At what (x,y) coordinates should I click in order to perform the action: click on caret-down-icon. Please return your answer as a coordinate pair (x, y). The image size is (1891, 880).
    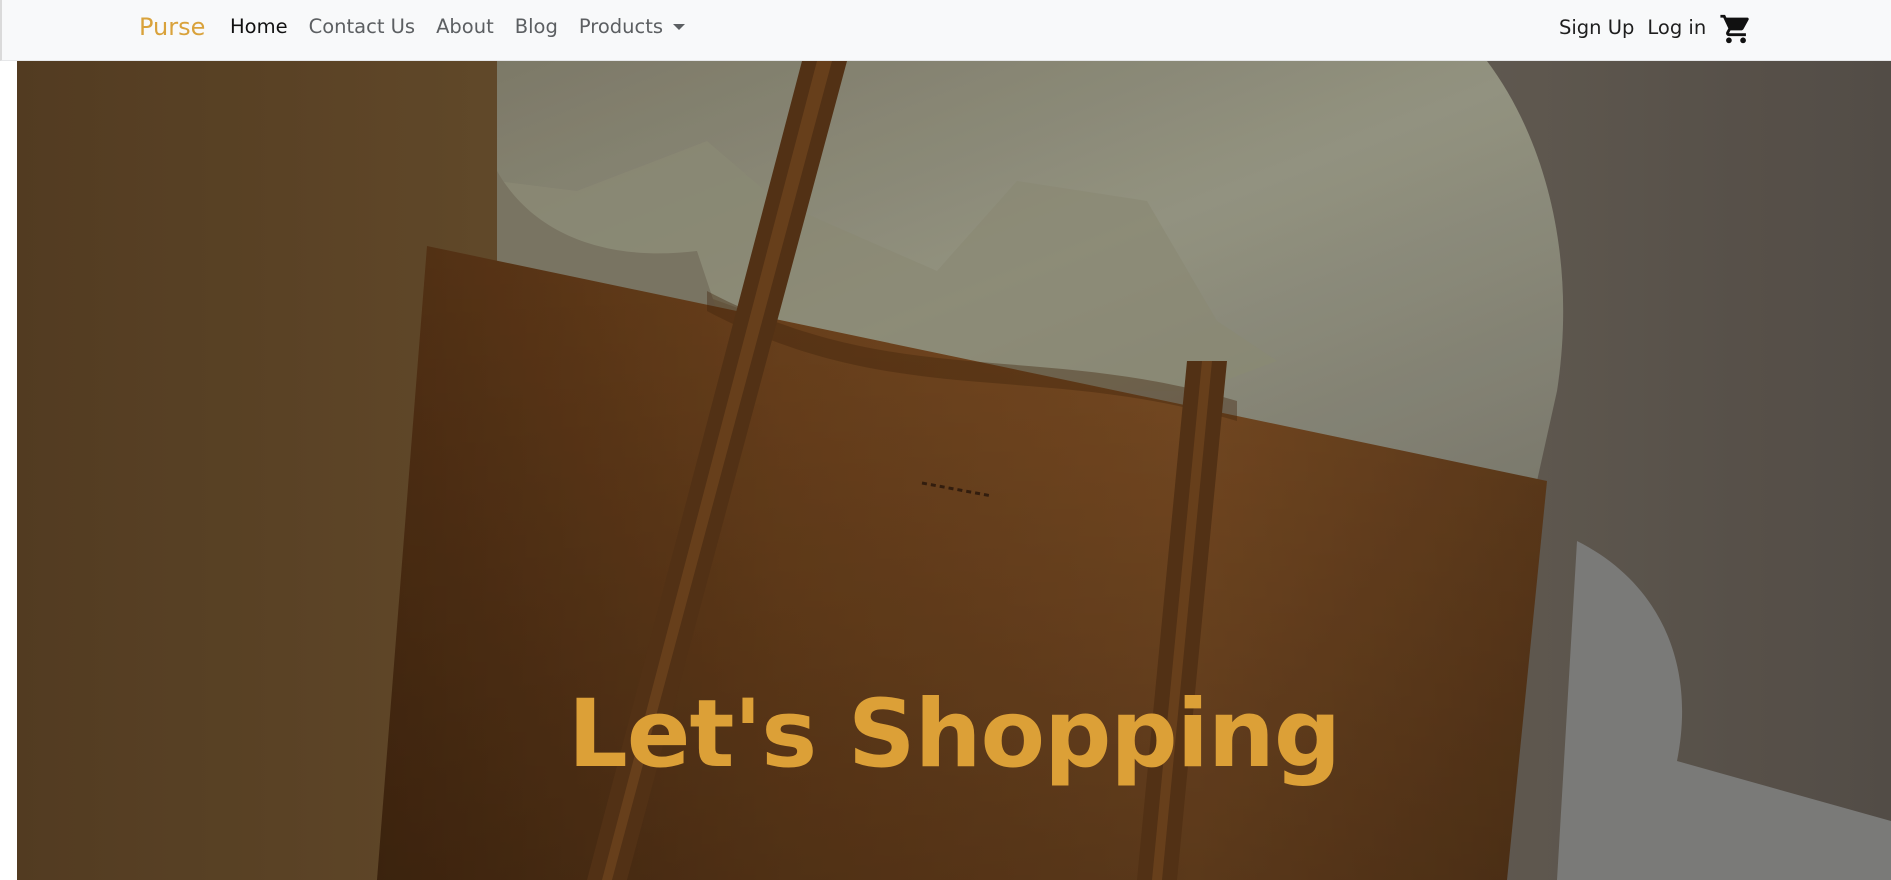
    Looking at the image, I should click on (679, 27).